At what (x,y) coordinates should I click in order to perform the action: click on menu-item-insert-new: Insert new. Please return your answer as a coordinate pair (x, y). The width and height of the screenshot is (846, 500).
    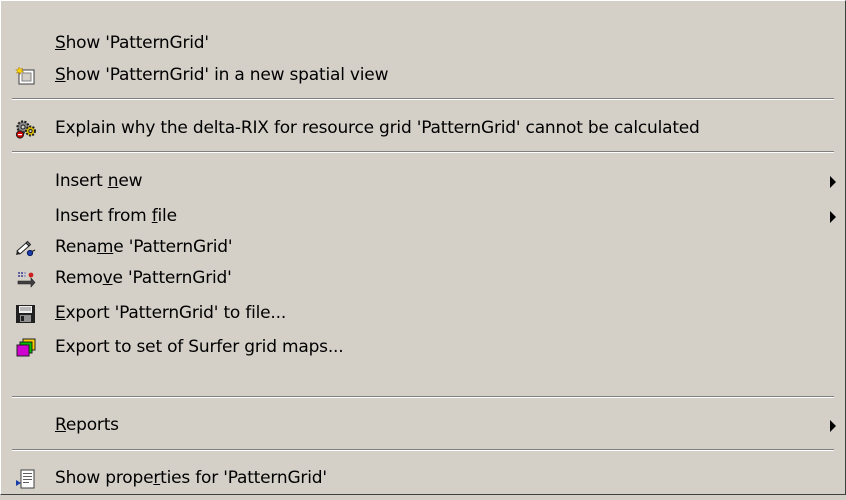
    Looking at the image, I should click on (423, 181).